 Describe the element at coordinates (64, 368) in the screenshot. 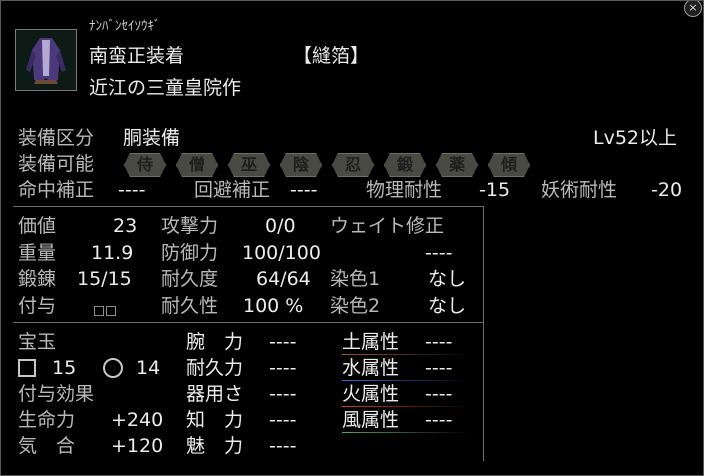

I see `square-gem-count: 15` at that location.